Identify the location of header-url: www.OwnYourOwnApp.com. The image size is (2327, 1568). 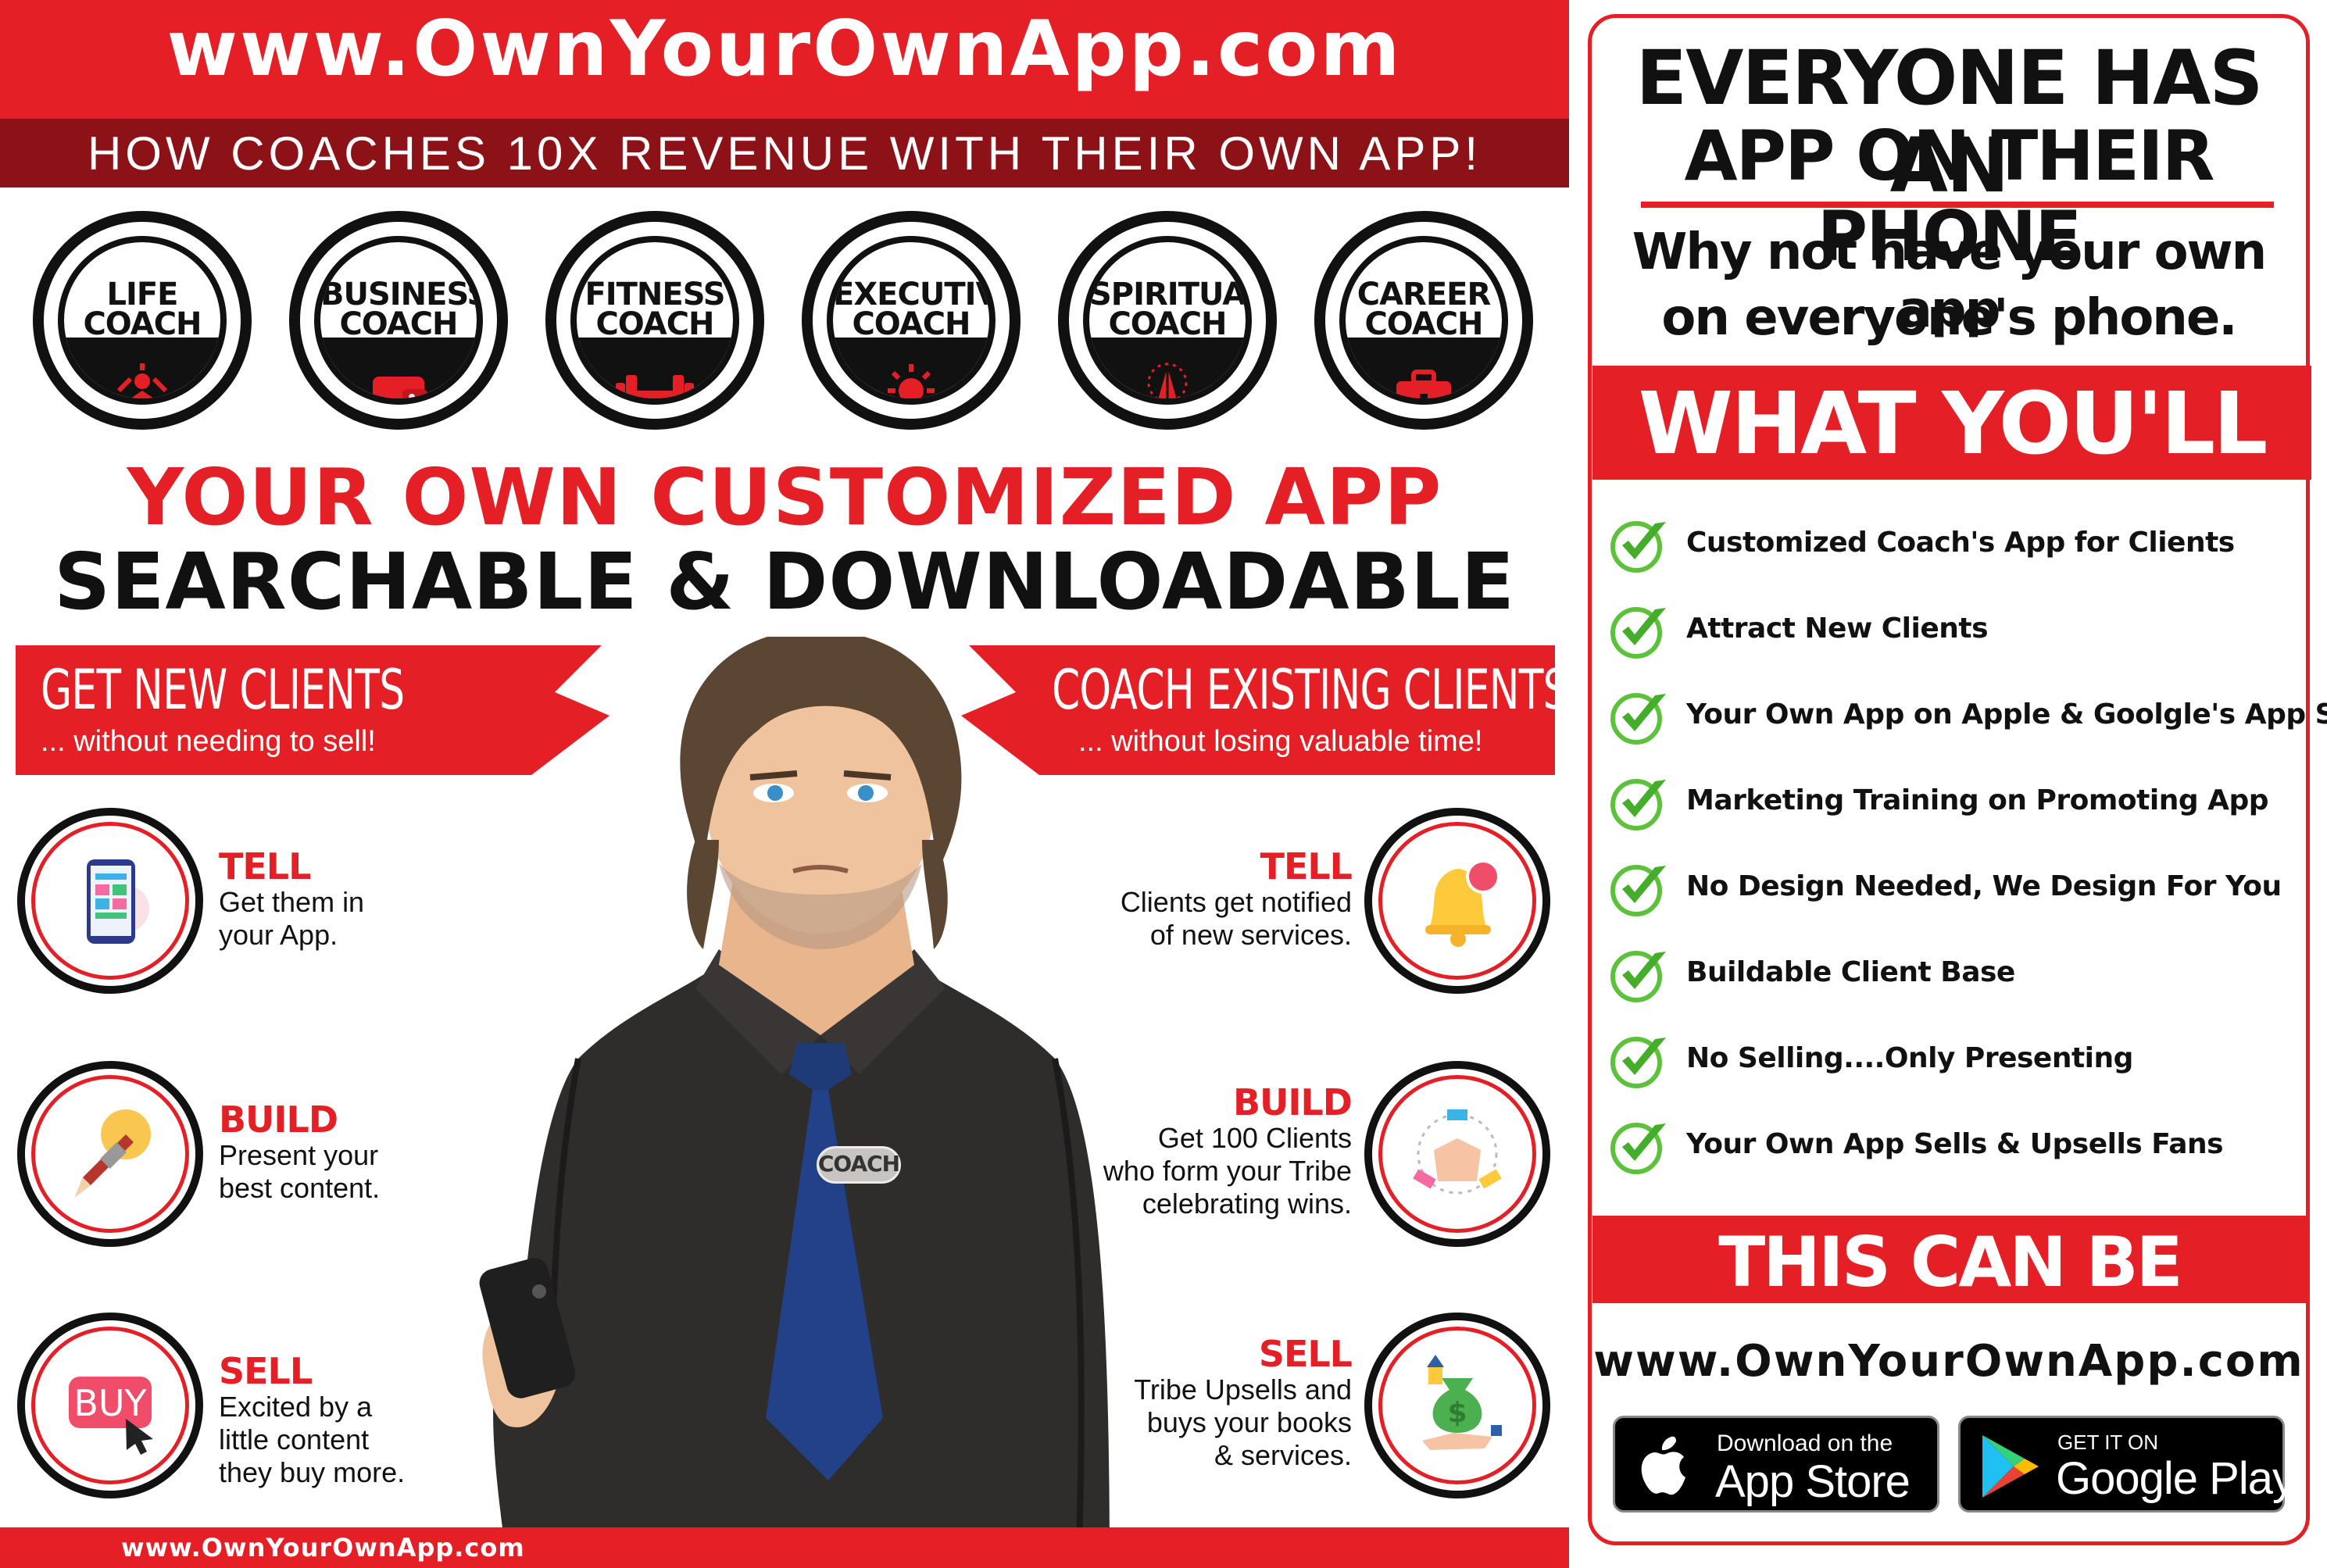
(784, 49).